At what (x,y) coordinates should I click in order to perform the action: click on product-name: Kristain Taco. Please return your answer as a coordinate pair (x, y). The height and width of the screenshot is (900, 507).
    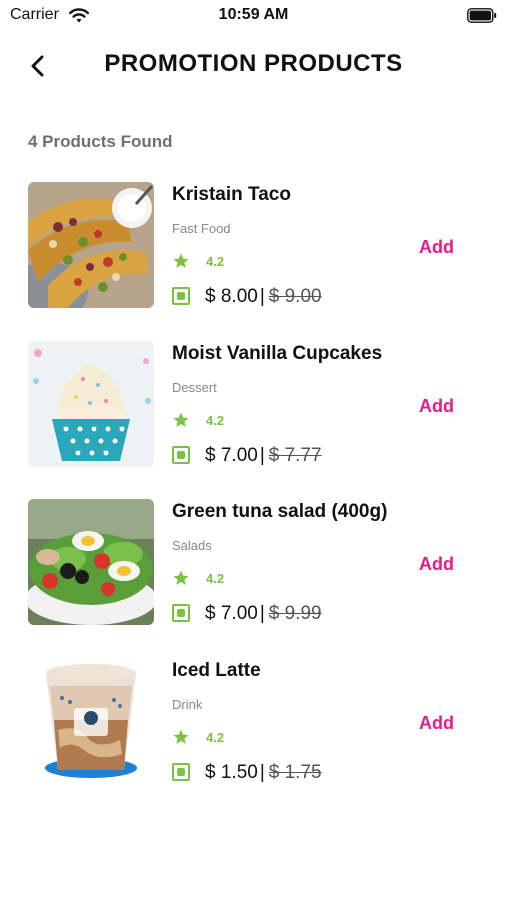
    Looking at the image, I should click on (231, 194).